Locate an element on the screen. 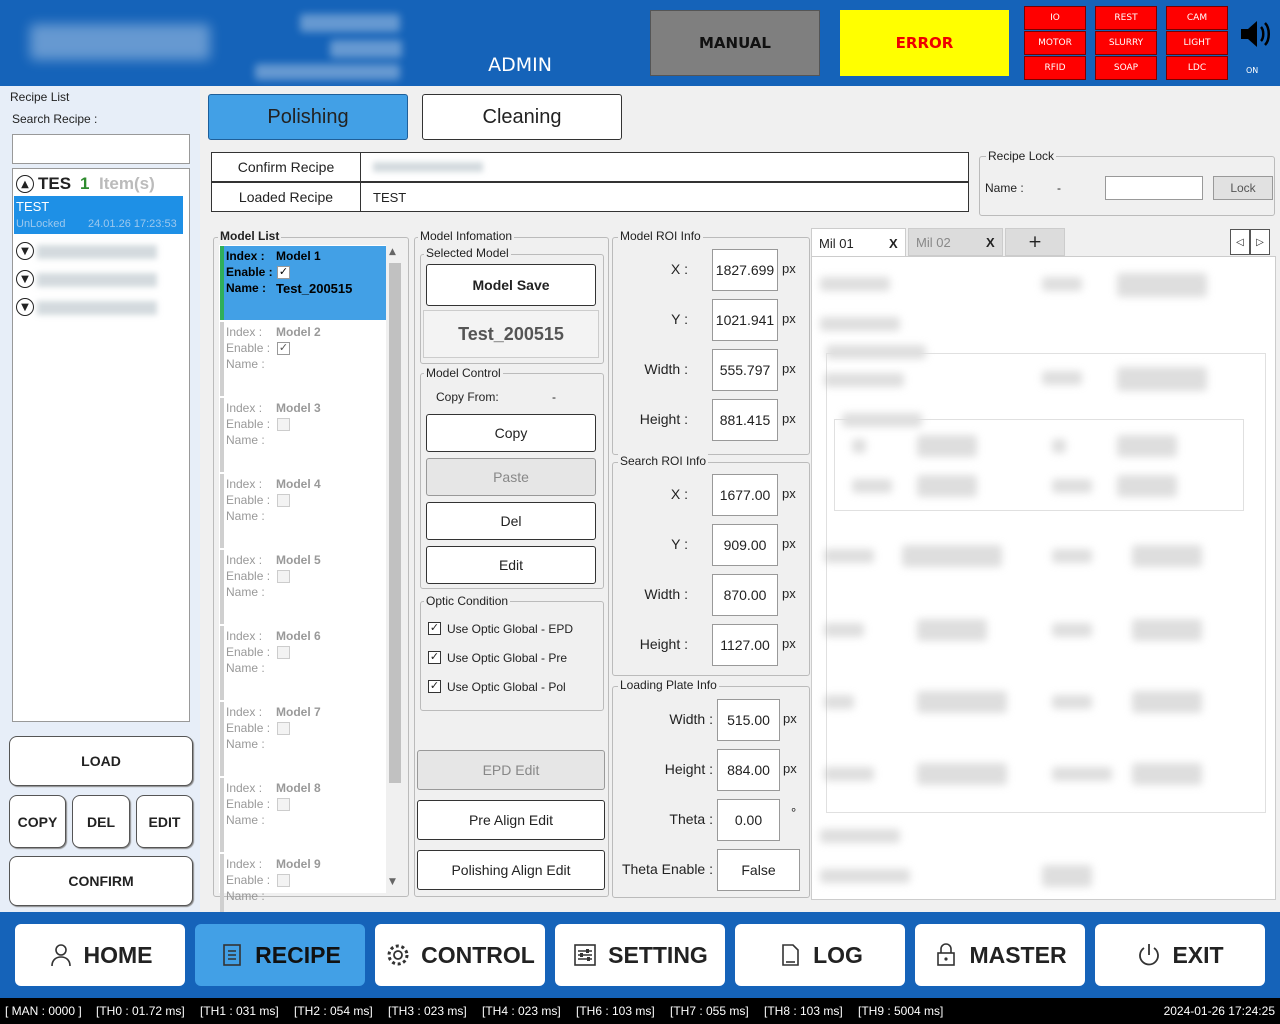  model-delete-button: Del is located at coordinates (511, 521).